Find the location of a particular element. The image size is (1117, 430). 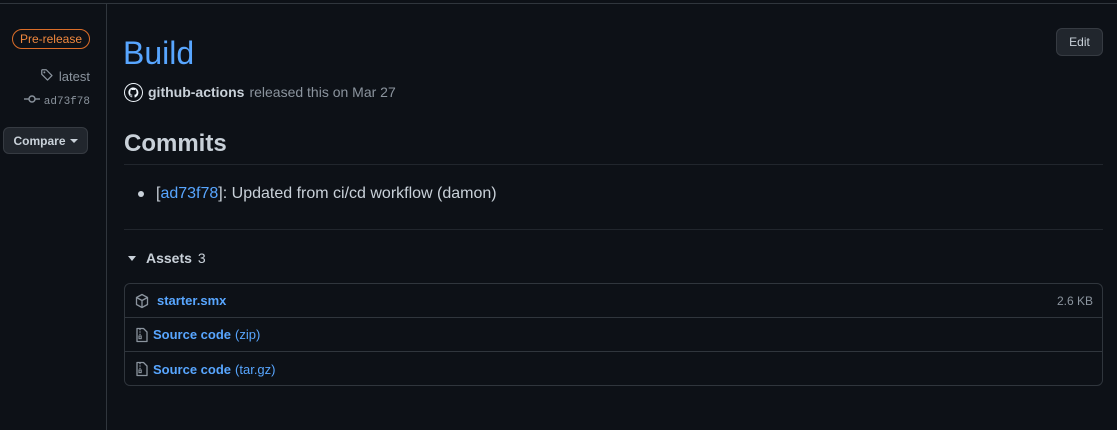

tag-icon is located at coordinates (47, 77).